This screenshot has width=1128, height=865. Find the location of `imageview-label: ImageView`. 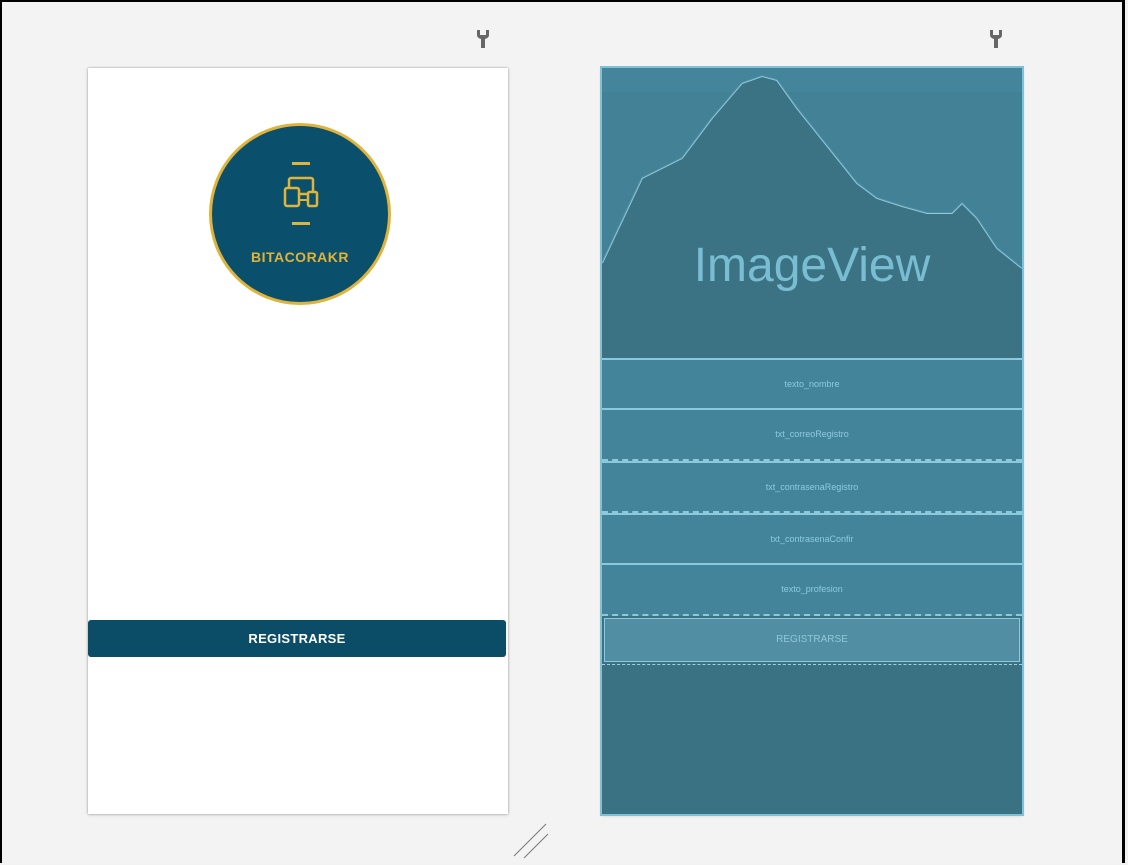

imageview-label: ImageView is located at coordinates (812, 265).